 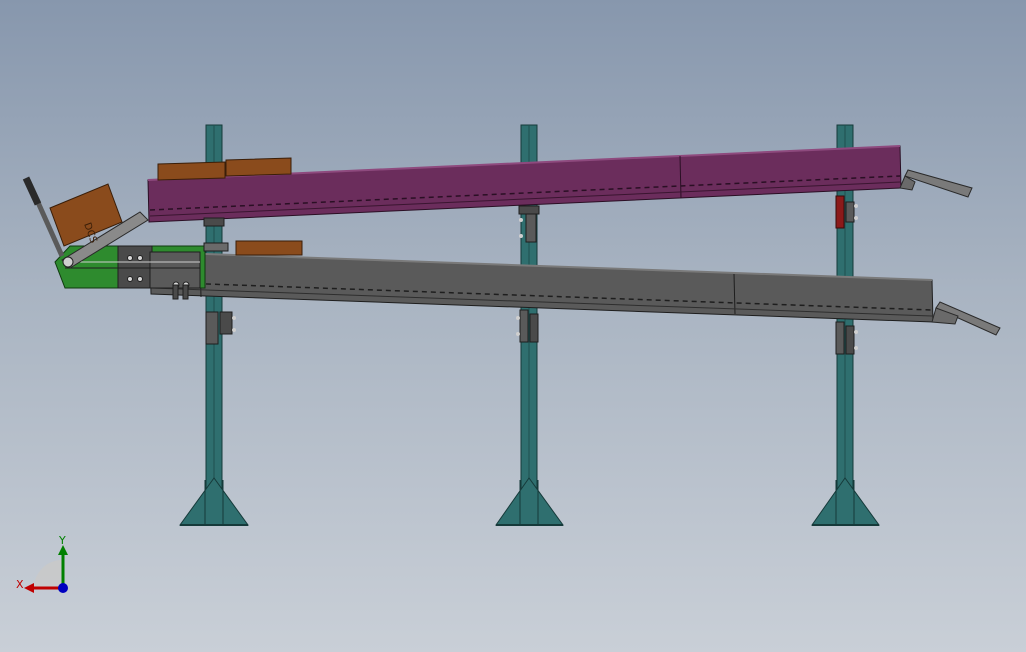 What do you see at coordinates (63, 588) in the screenshot?
I see `z-axis-dot` at bounding box center [63, 588].